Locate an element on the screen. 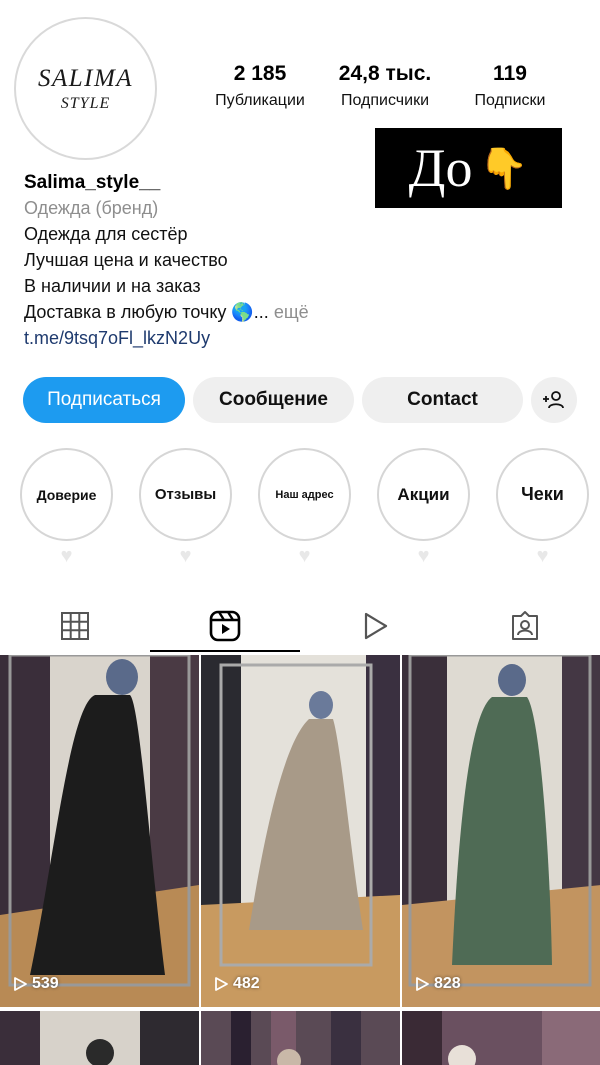  reels-icon is located at coordinates (225, 626).